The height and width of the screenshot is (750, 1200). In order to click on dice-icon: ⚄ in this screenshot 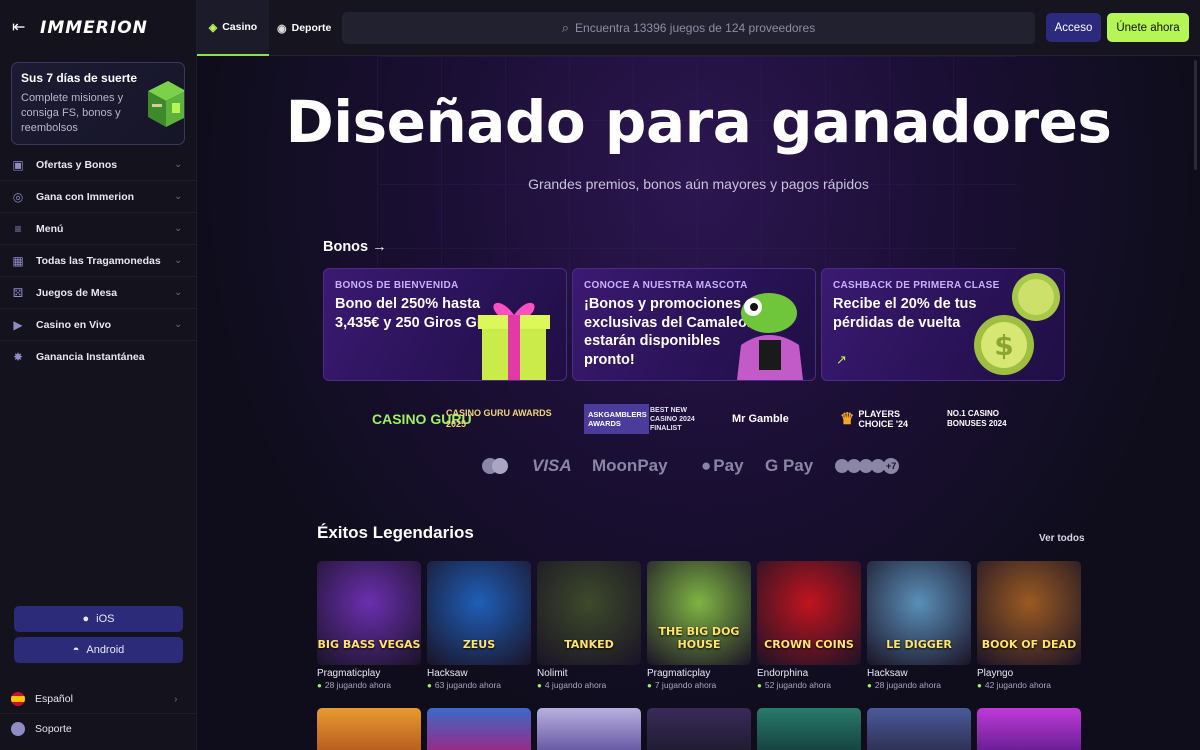, I will do `click(18, 292)`.